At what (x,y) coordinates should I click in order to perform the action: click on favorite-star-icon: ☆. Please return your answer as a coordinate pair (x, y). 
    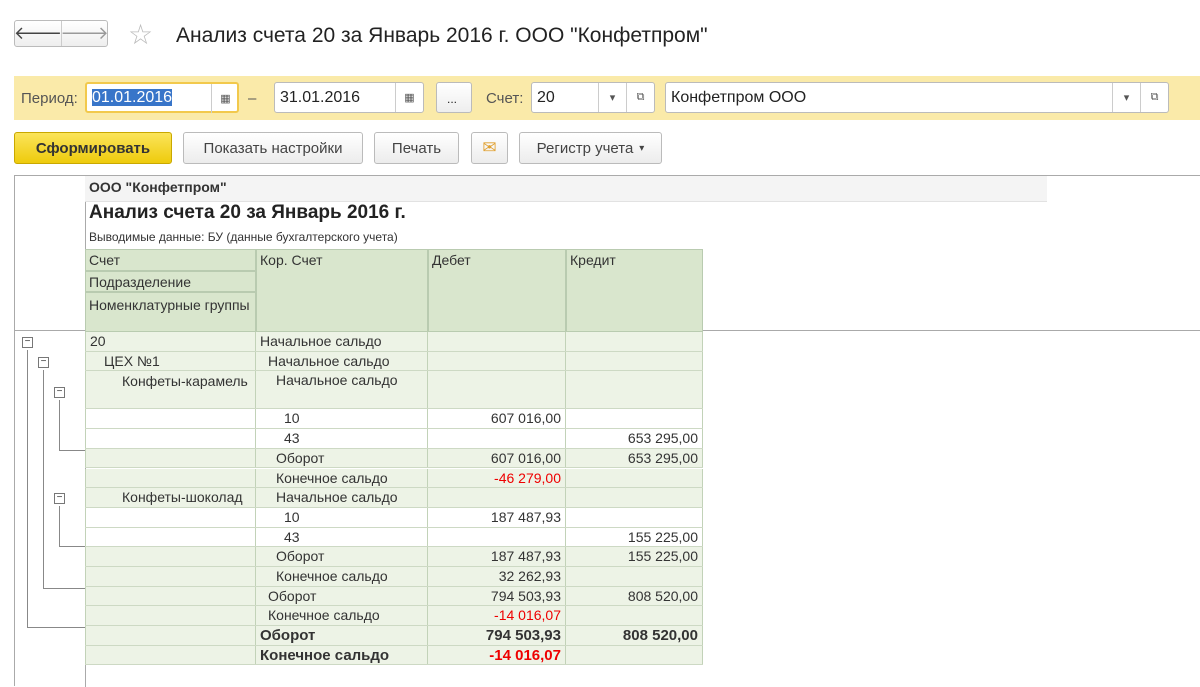
    Looking at the image, I should click on (140, 34).